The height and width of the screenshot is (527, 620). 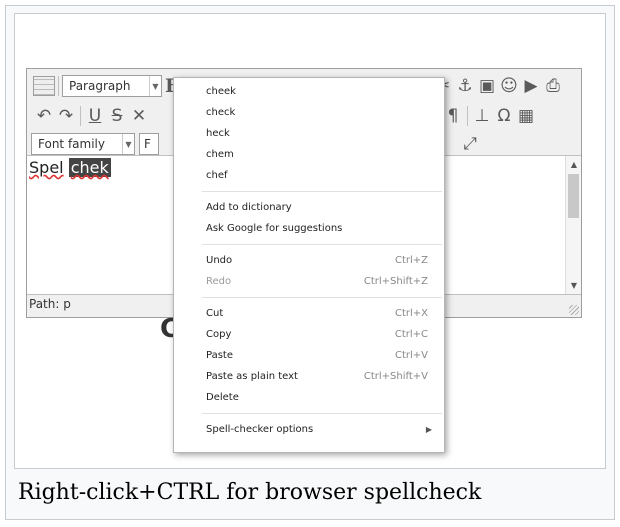 What do you see at coordinates (509, 86) in the screenshot?
I see `emoticon-icon: ☺` at bounding box center [509, 86].